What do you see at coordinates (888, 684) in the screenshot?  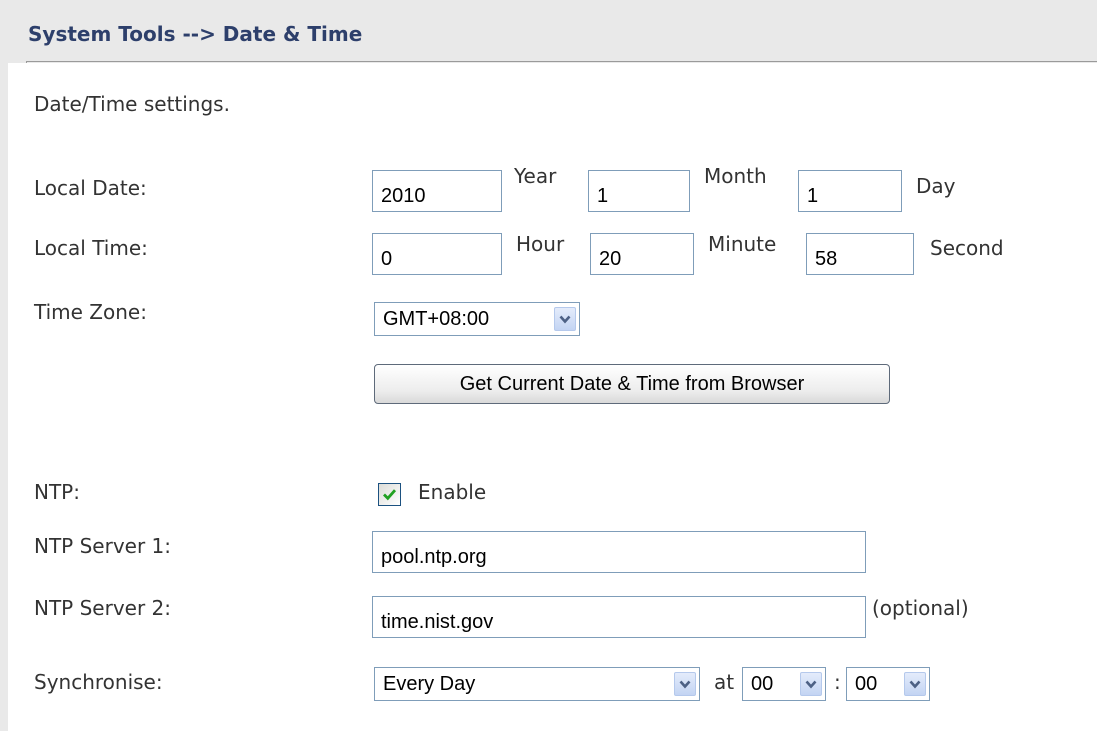 I see `sync-minute-select: 00` at bounding box center [888, 684].